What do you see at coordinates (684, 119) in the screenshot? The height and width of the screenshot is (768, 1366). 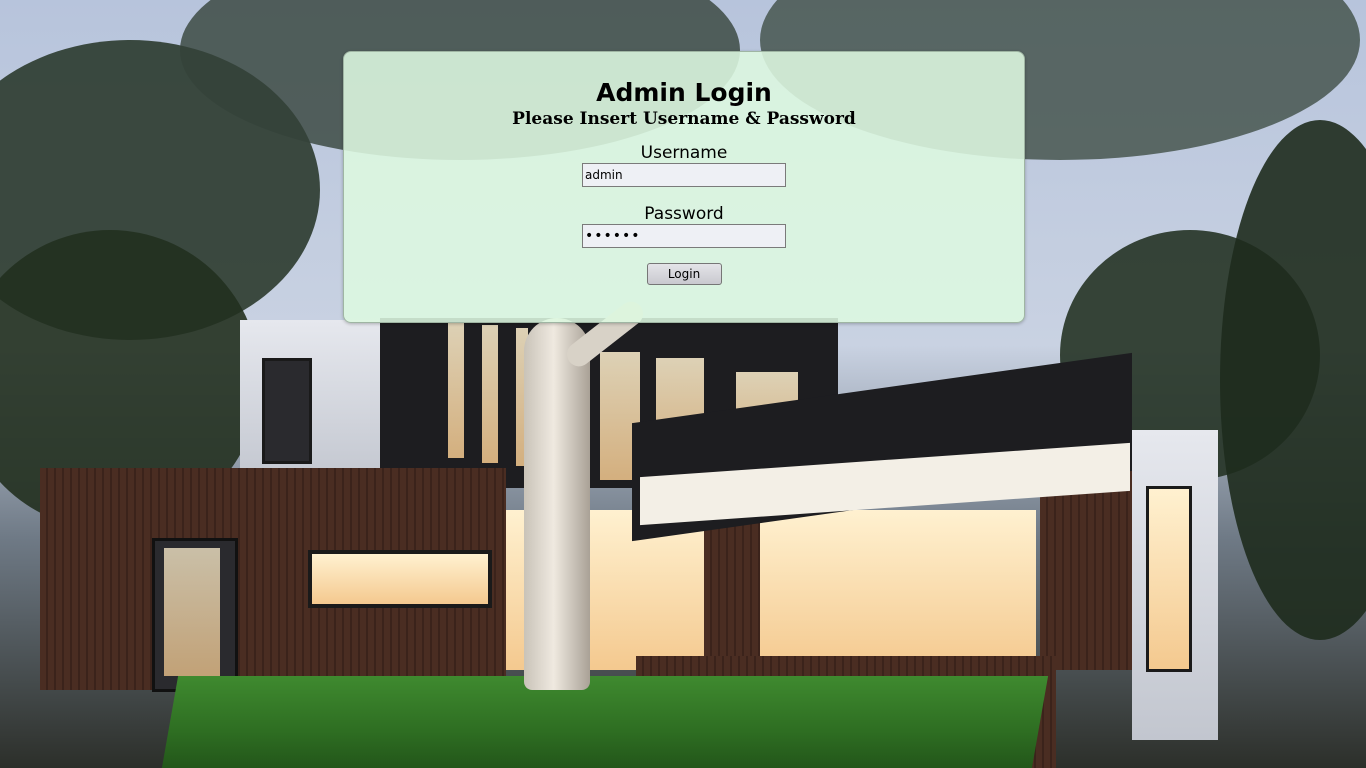 I see `login-subtitle: Please Insert Username & Password` at bounding box center [684, 119].